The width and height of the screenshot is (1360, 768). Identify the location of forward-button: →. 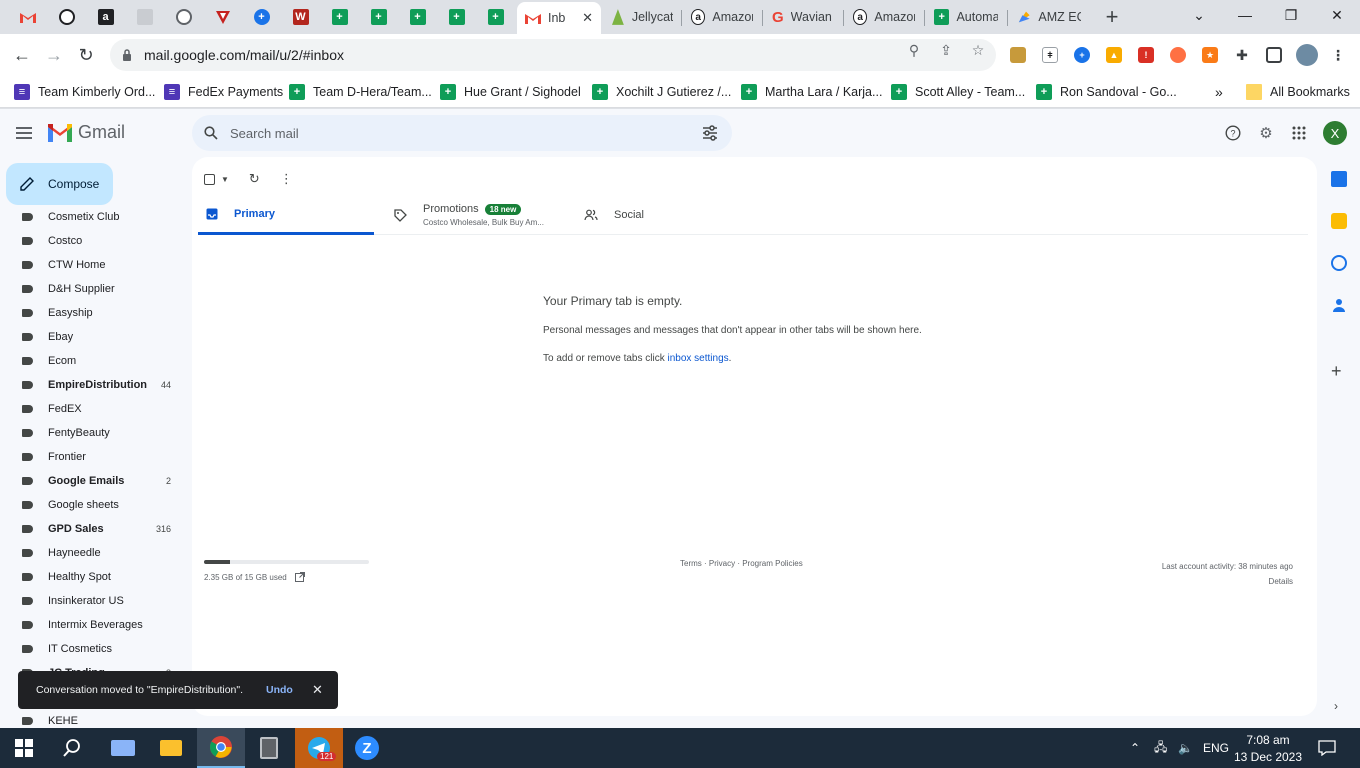
(54, 55).